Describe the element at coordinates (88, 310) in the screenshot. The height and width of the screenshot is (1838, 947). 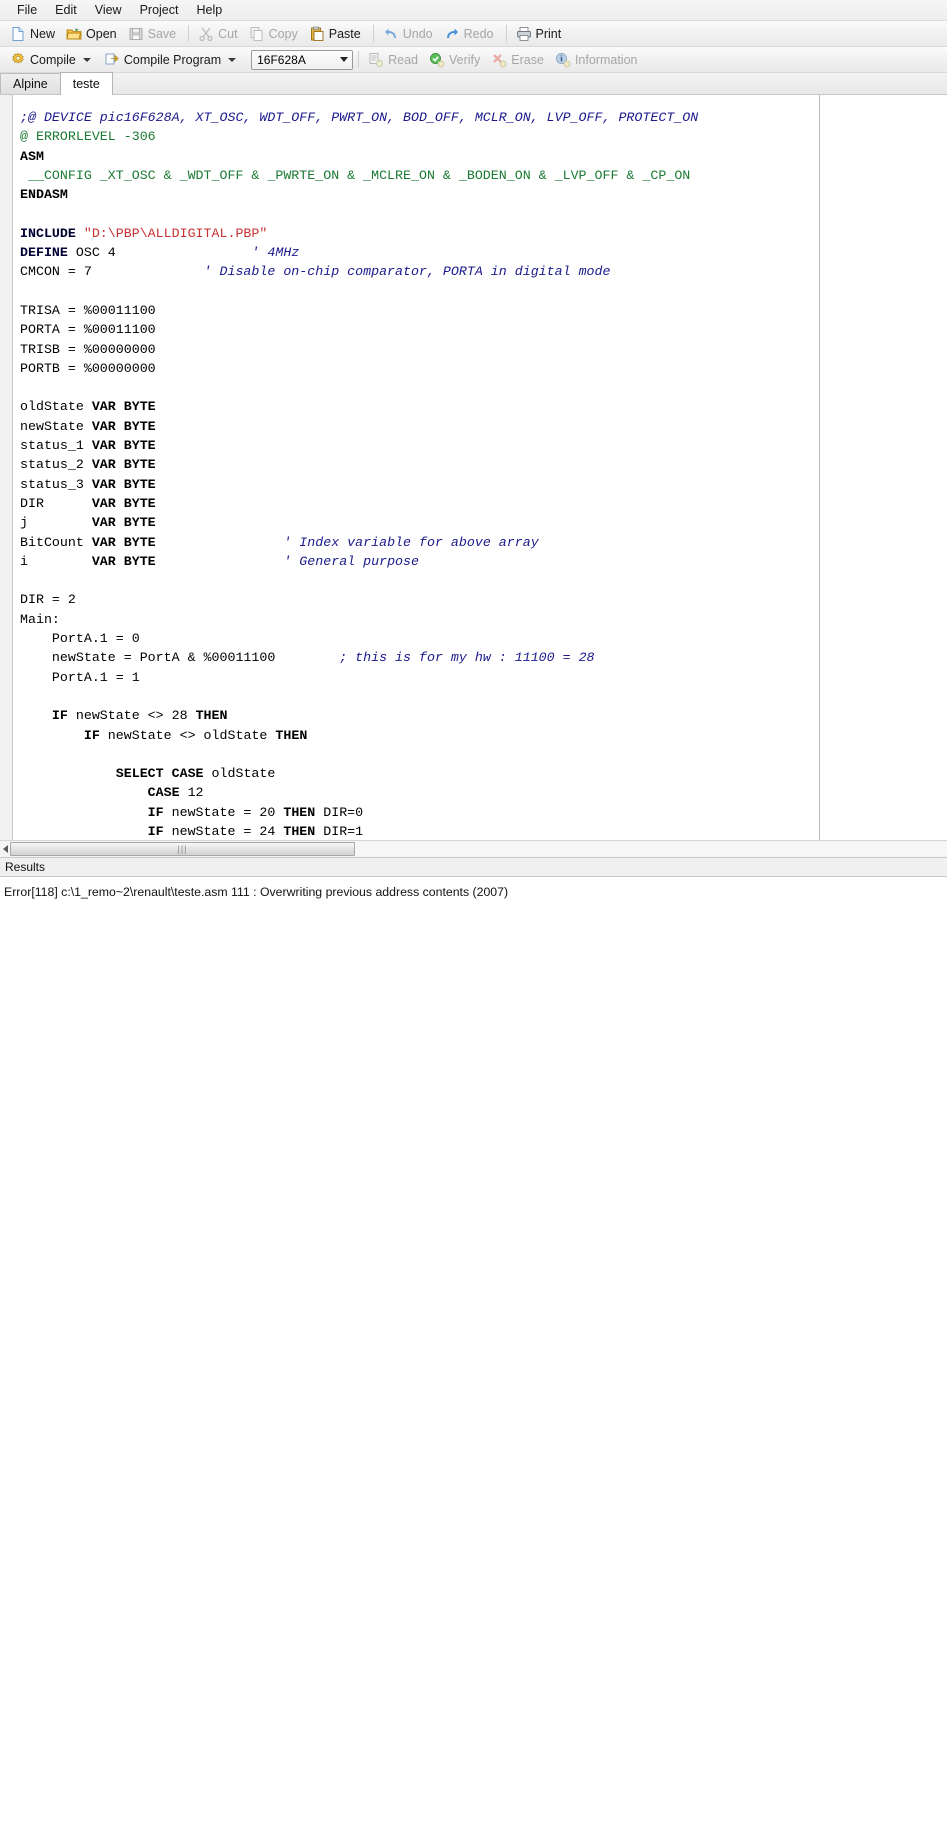
I see `code-token: TRISA = %00011100` at that location.